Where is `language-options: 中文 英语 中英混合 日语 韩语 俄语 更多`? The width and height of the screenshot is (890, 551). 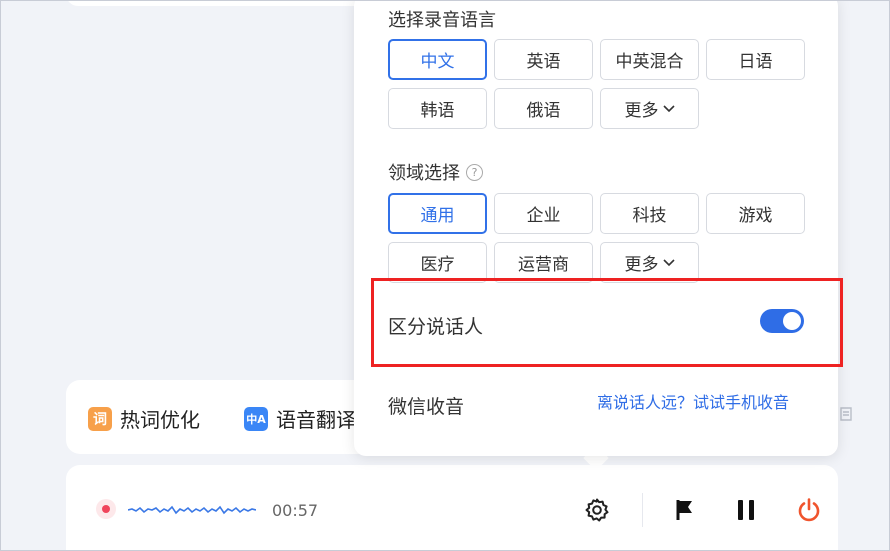 language-options: 中文 英语 中英混合 日语 韩语 俄语 更多 is located at coordinates (596, 84).